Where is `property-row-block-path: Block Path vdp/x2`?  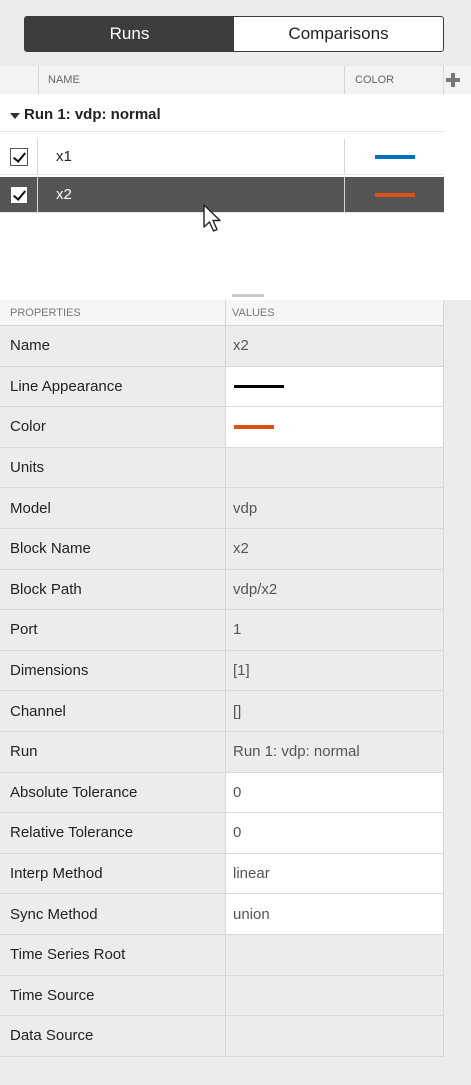 property-row-block-path: Block Path vdp/x2 is located at coordinates (222, 590).